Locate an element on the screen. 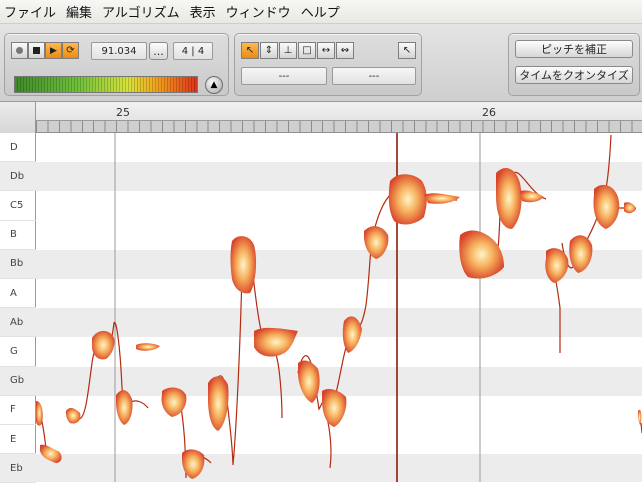  menu-help: ヘルプ is located at coordinates (321, 11).